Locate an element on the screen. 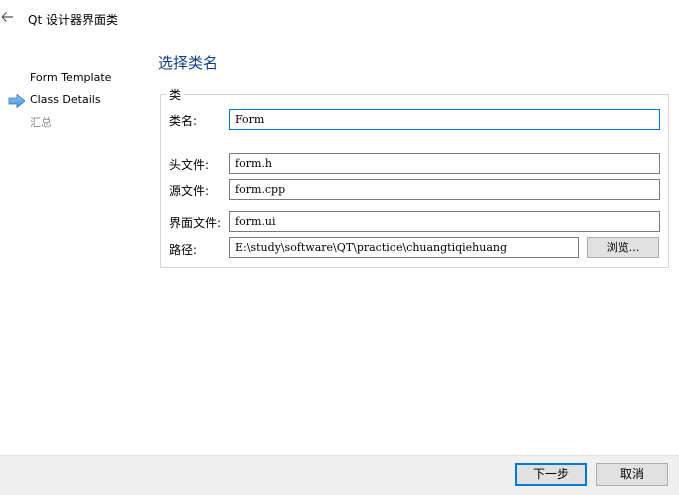 Image resolution: width=679 pixels, height=495 pixels. step-form-template: Form Template is located at coordinates (71, 77).